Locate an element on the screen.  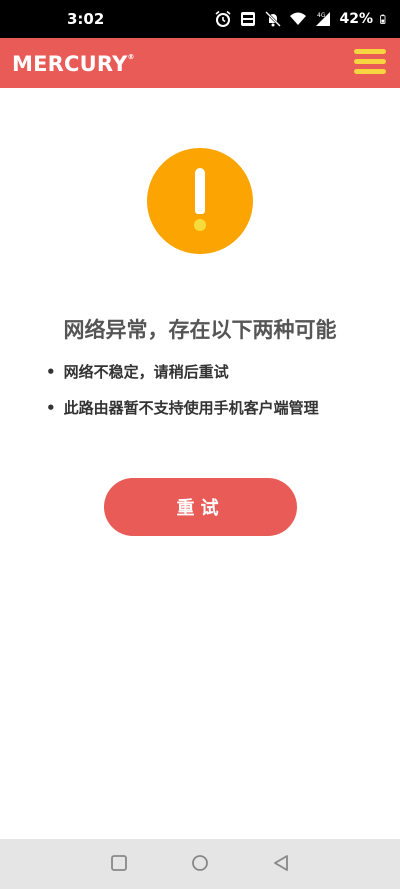
warning-icon is located at coordinates (200, 201).